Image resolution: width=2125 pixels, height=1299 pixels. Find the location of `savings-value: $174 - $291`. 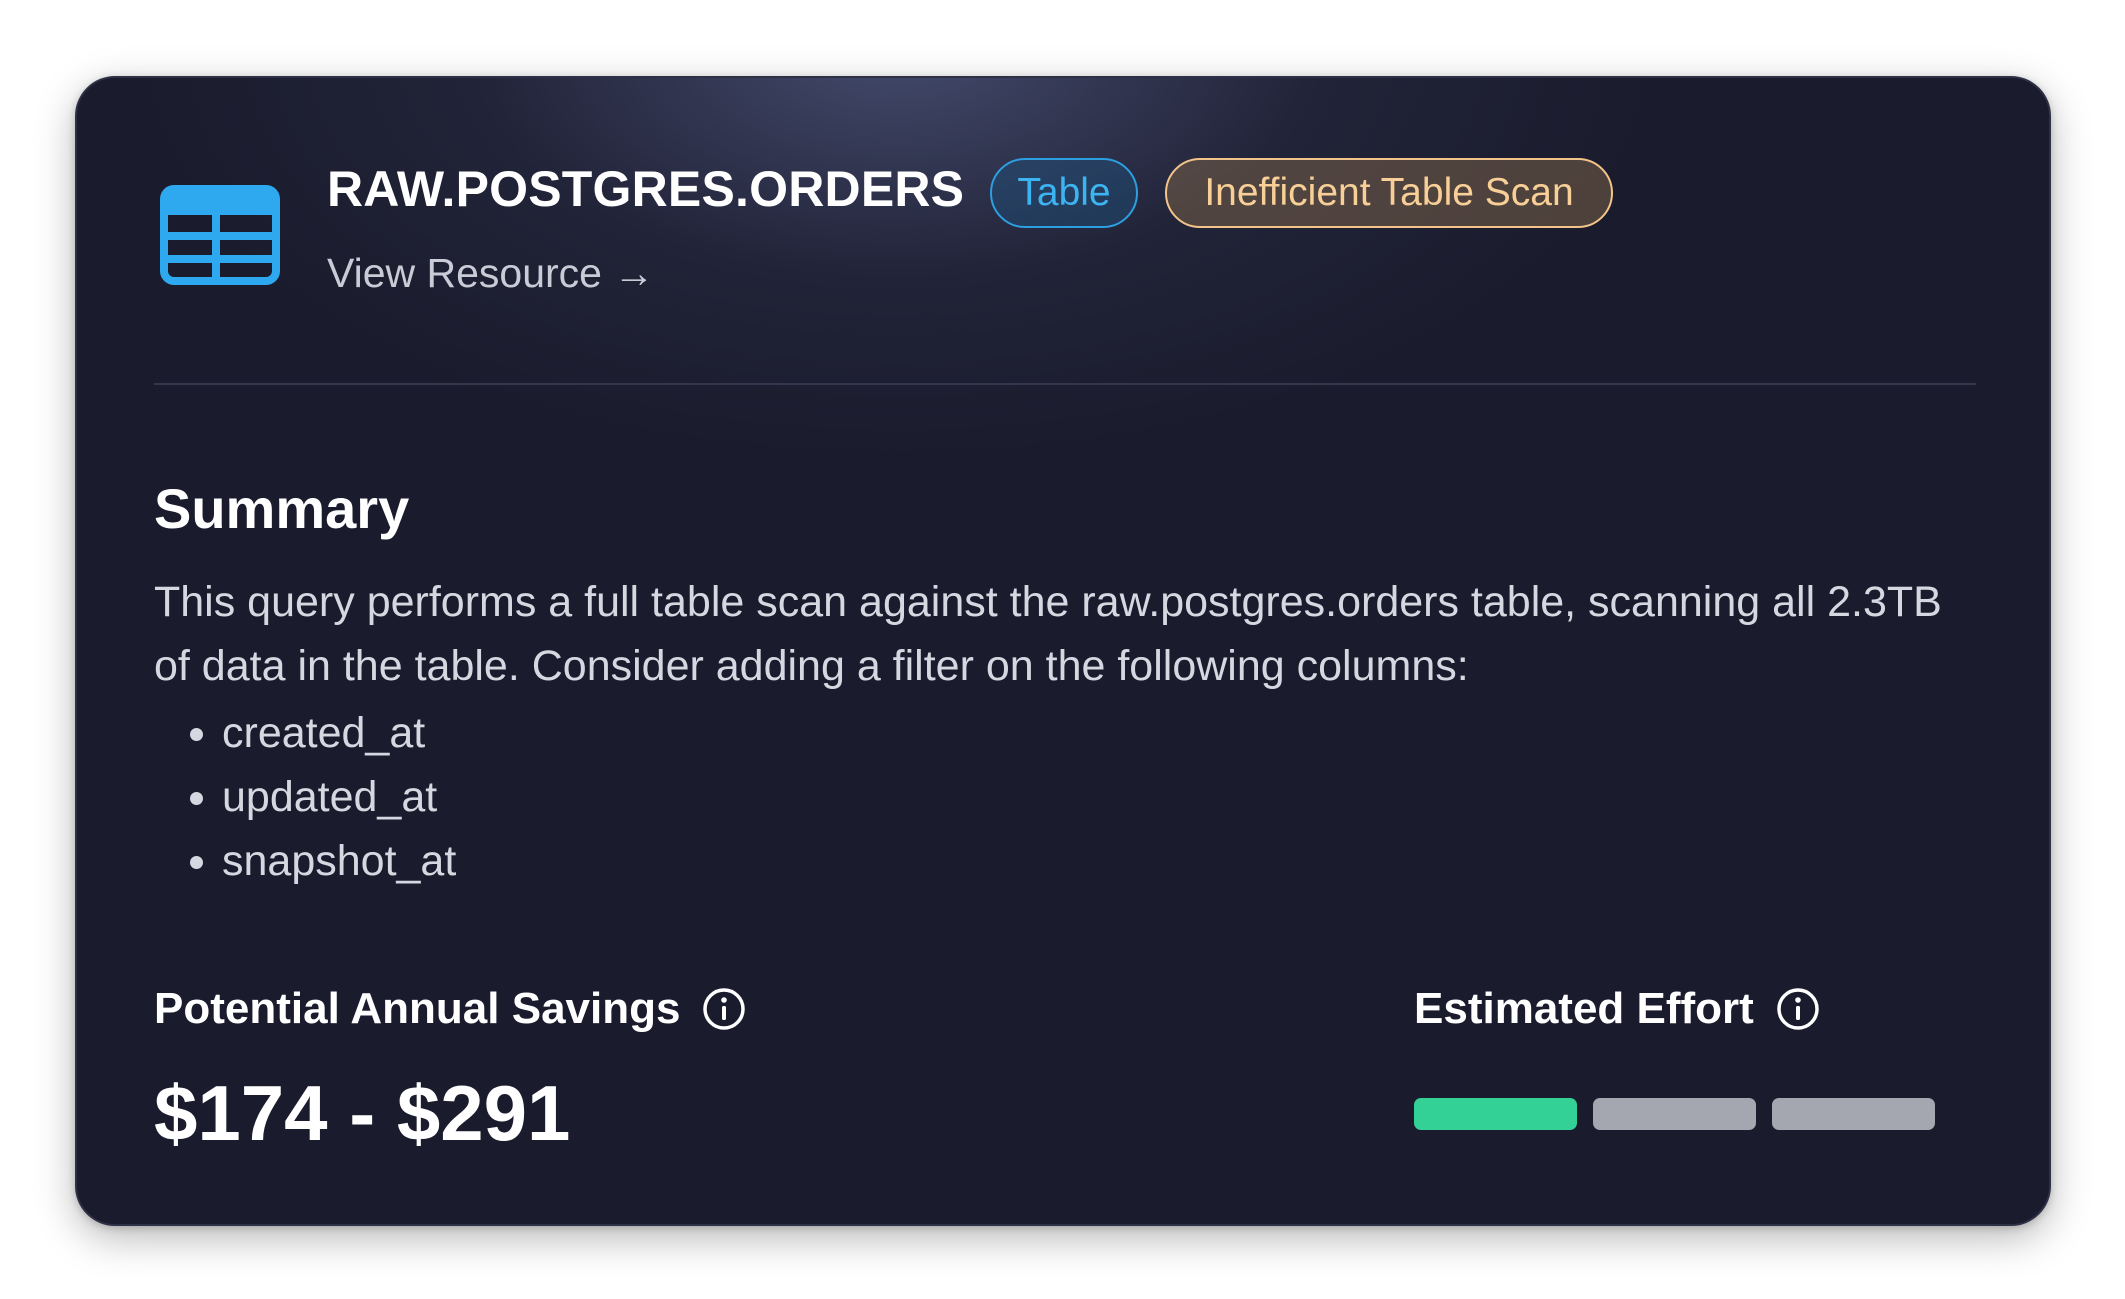

savings-value: $174 - $291 is located at coordinates (362, 1113).